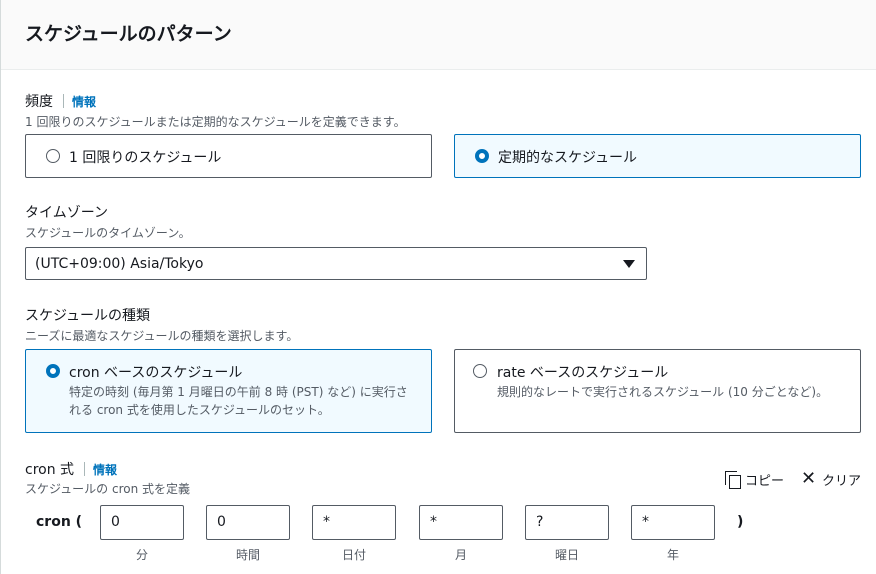 The width and height of the screenshot is (876, 574). I want to click on frequency-info-link: 情報, so click(84, 102).